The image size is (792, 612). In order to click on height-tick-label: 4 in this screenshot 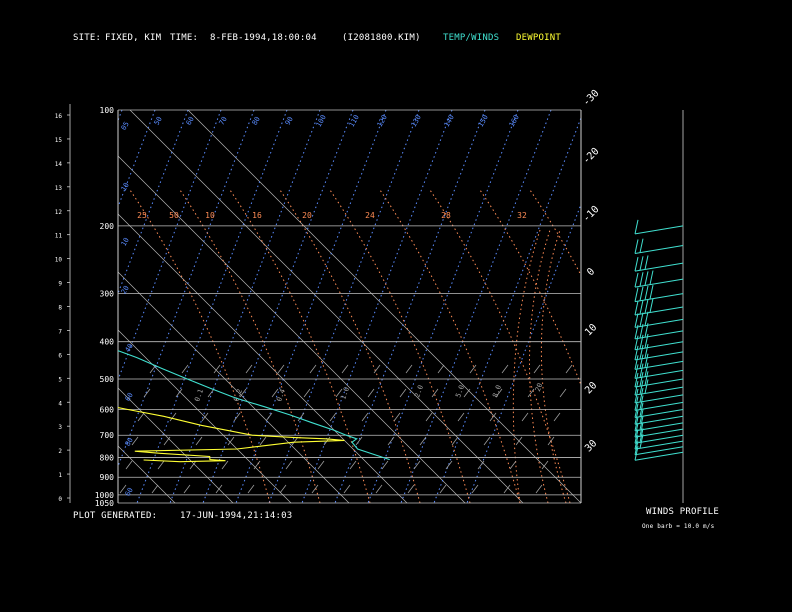, I will do `click(60, 403)`.